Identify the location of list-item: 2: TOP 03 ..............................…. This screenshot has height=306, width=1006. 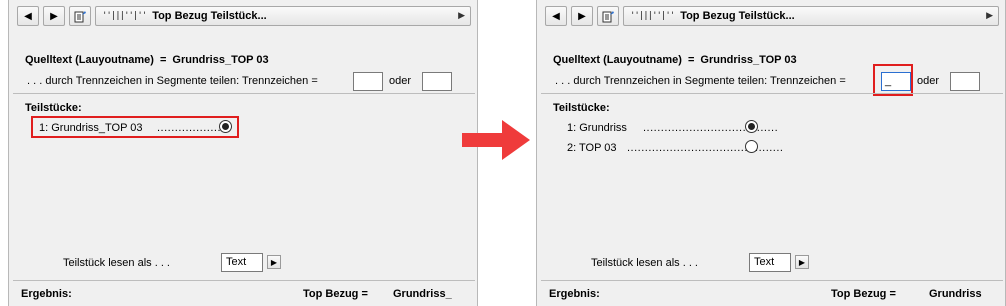
(777, 148).